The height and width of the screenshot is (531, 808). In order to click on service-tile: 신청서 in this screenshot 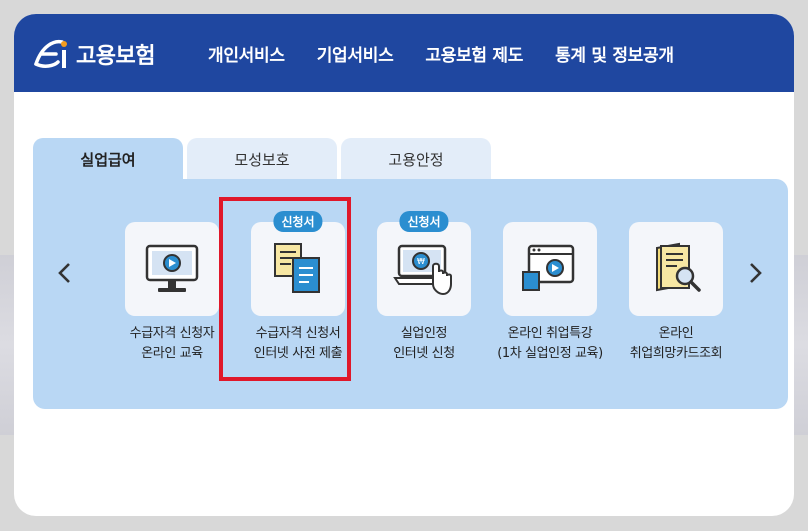, I will do `click(298, 263)`.